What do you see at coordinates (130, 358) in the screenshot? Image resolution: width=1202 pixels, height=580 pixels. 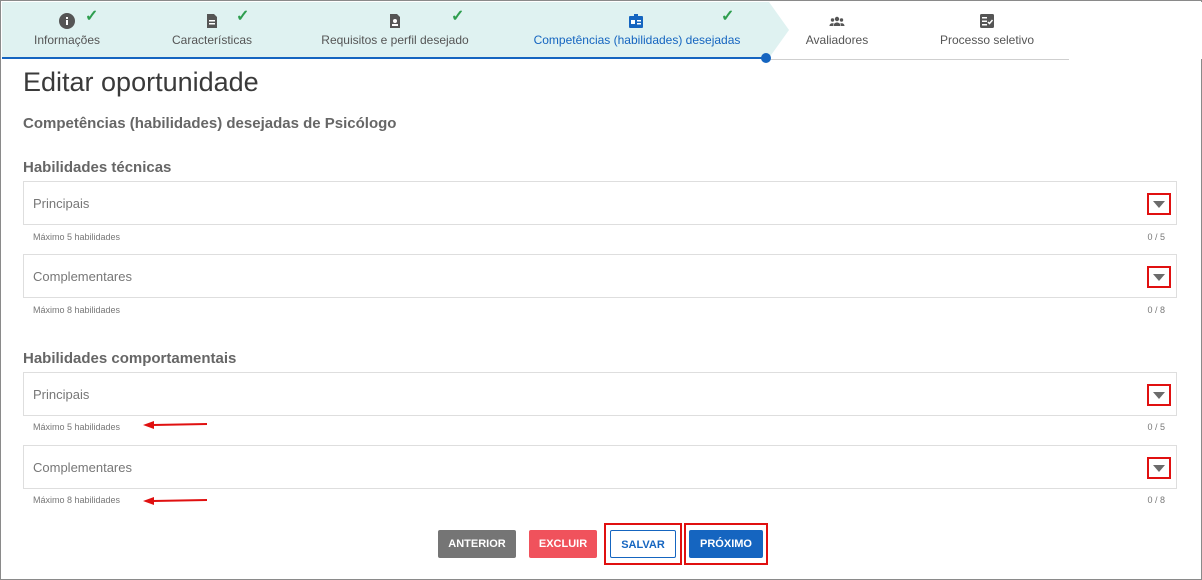 I see `section-title-behavioral: Habilidades comportamentais` at bounding box center [130, 358].